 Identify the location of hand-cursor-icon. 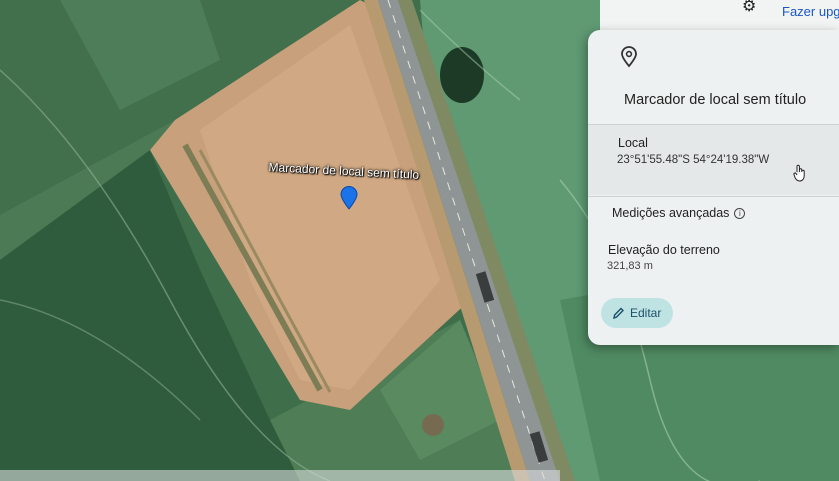
(799, 173).